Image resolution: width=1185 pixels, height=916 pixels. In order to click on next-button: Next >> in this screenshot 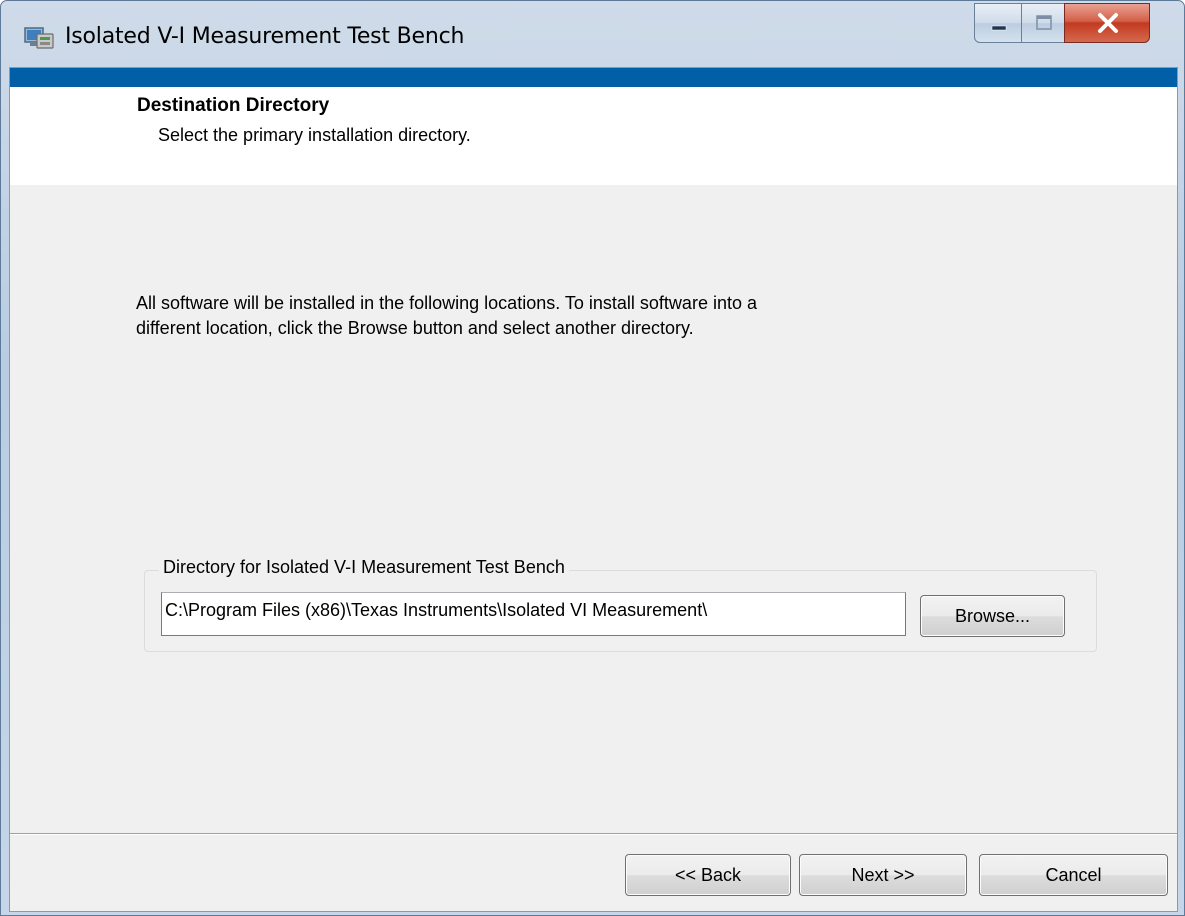, I will do `click(883, 875)`.